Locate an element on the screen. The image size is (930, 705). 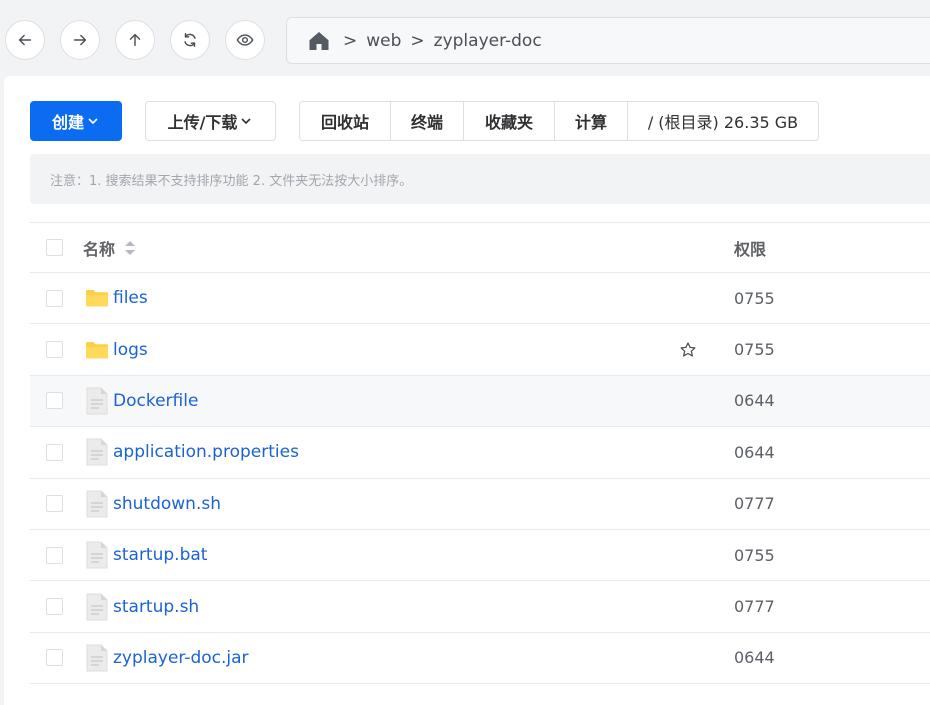
refresh-icon is located at coordinates (190, 40).